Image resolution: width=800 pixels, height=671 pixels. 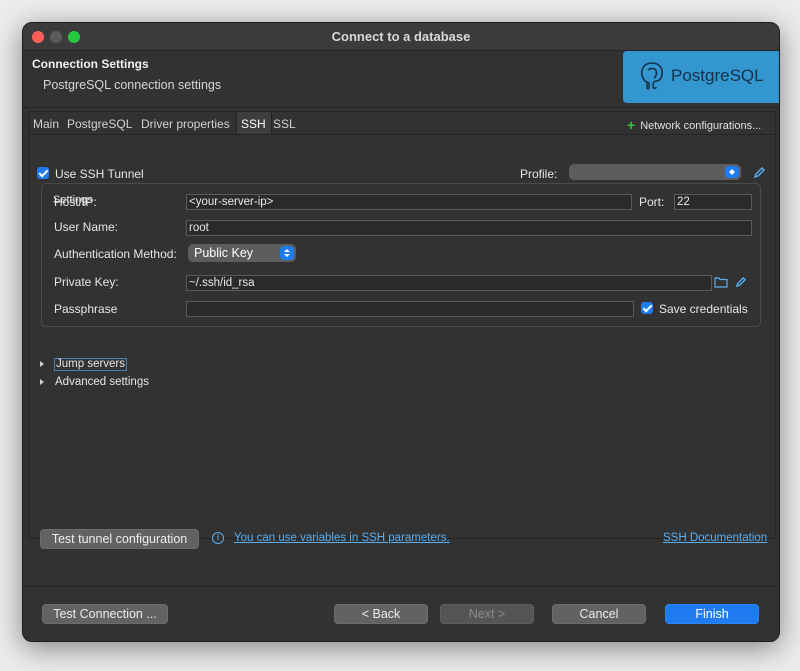 I want to click on profile-label: Profile:, so click(x=539, y=174).